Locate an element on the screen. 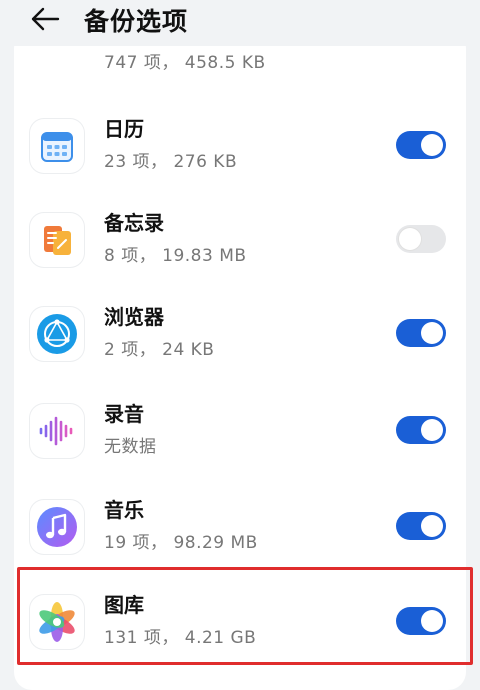 The height and width of the screenshot is (690, 480). music-icon is located at coordinates (57, 527).